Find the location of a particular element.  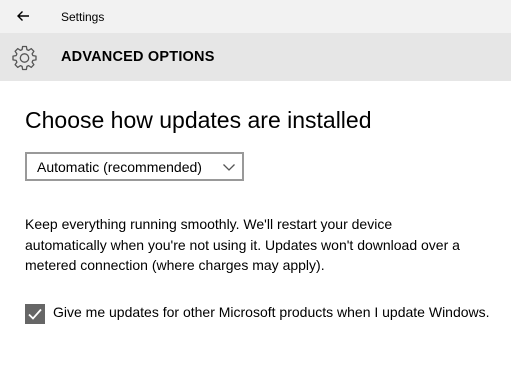

checkmark-icon is located at coordinates (35, 314).